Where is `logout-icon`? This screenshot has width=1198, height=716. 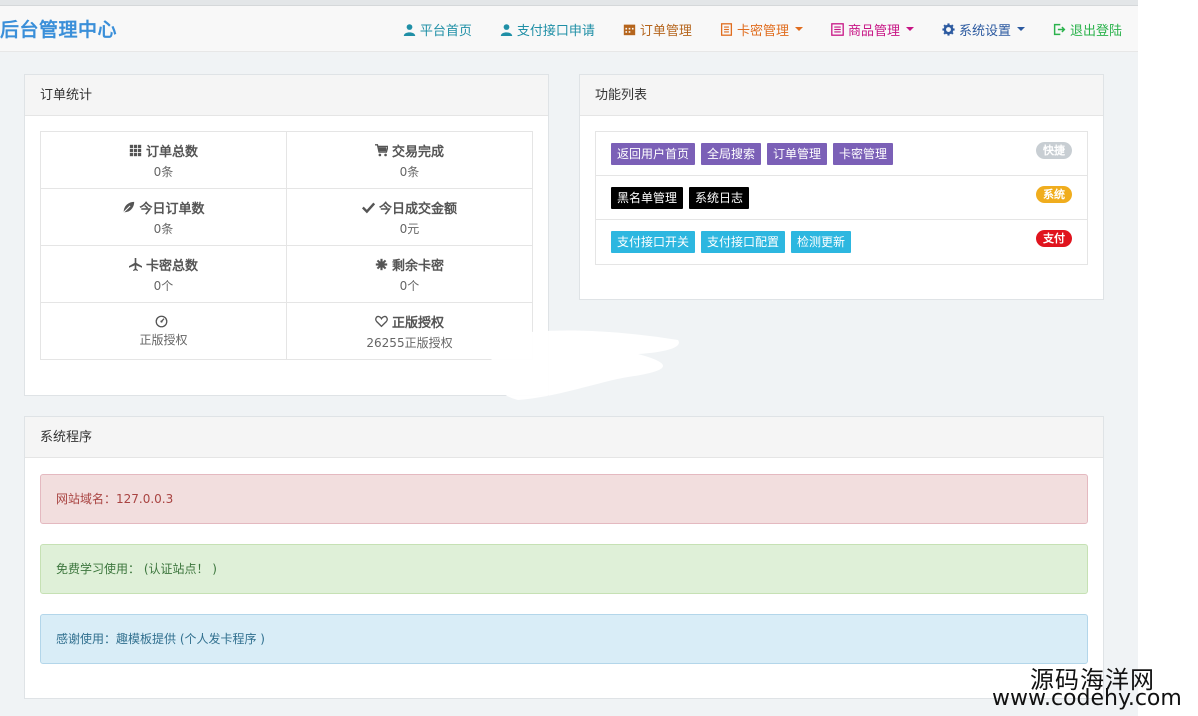 logout-icon is located at coordinates (1059, 29).